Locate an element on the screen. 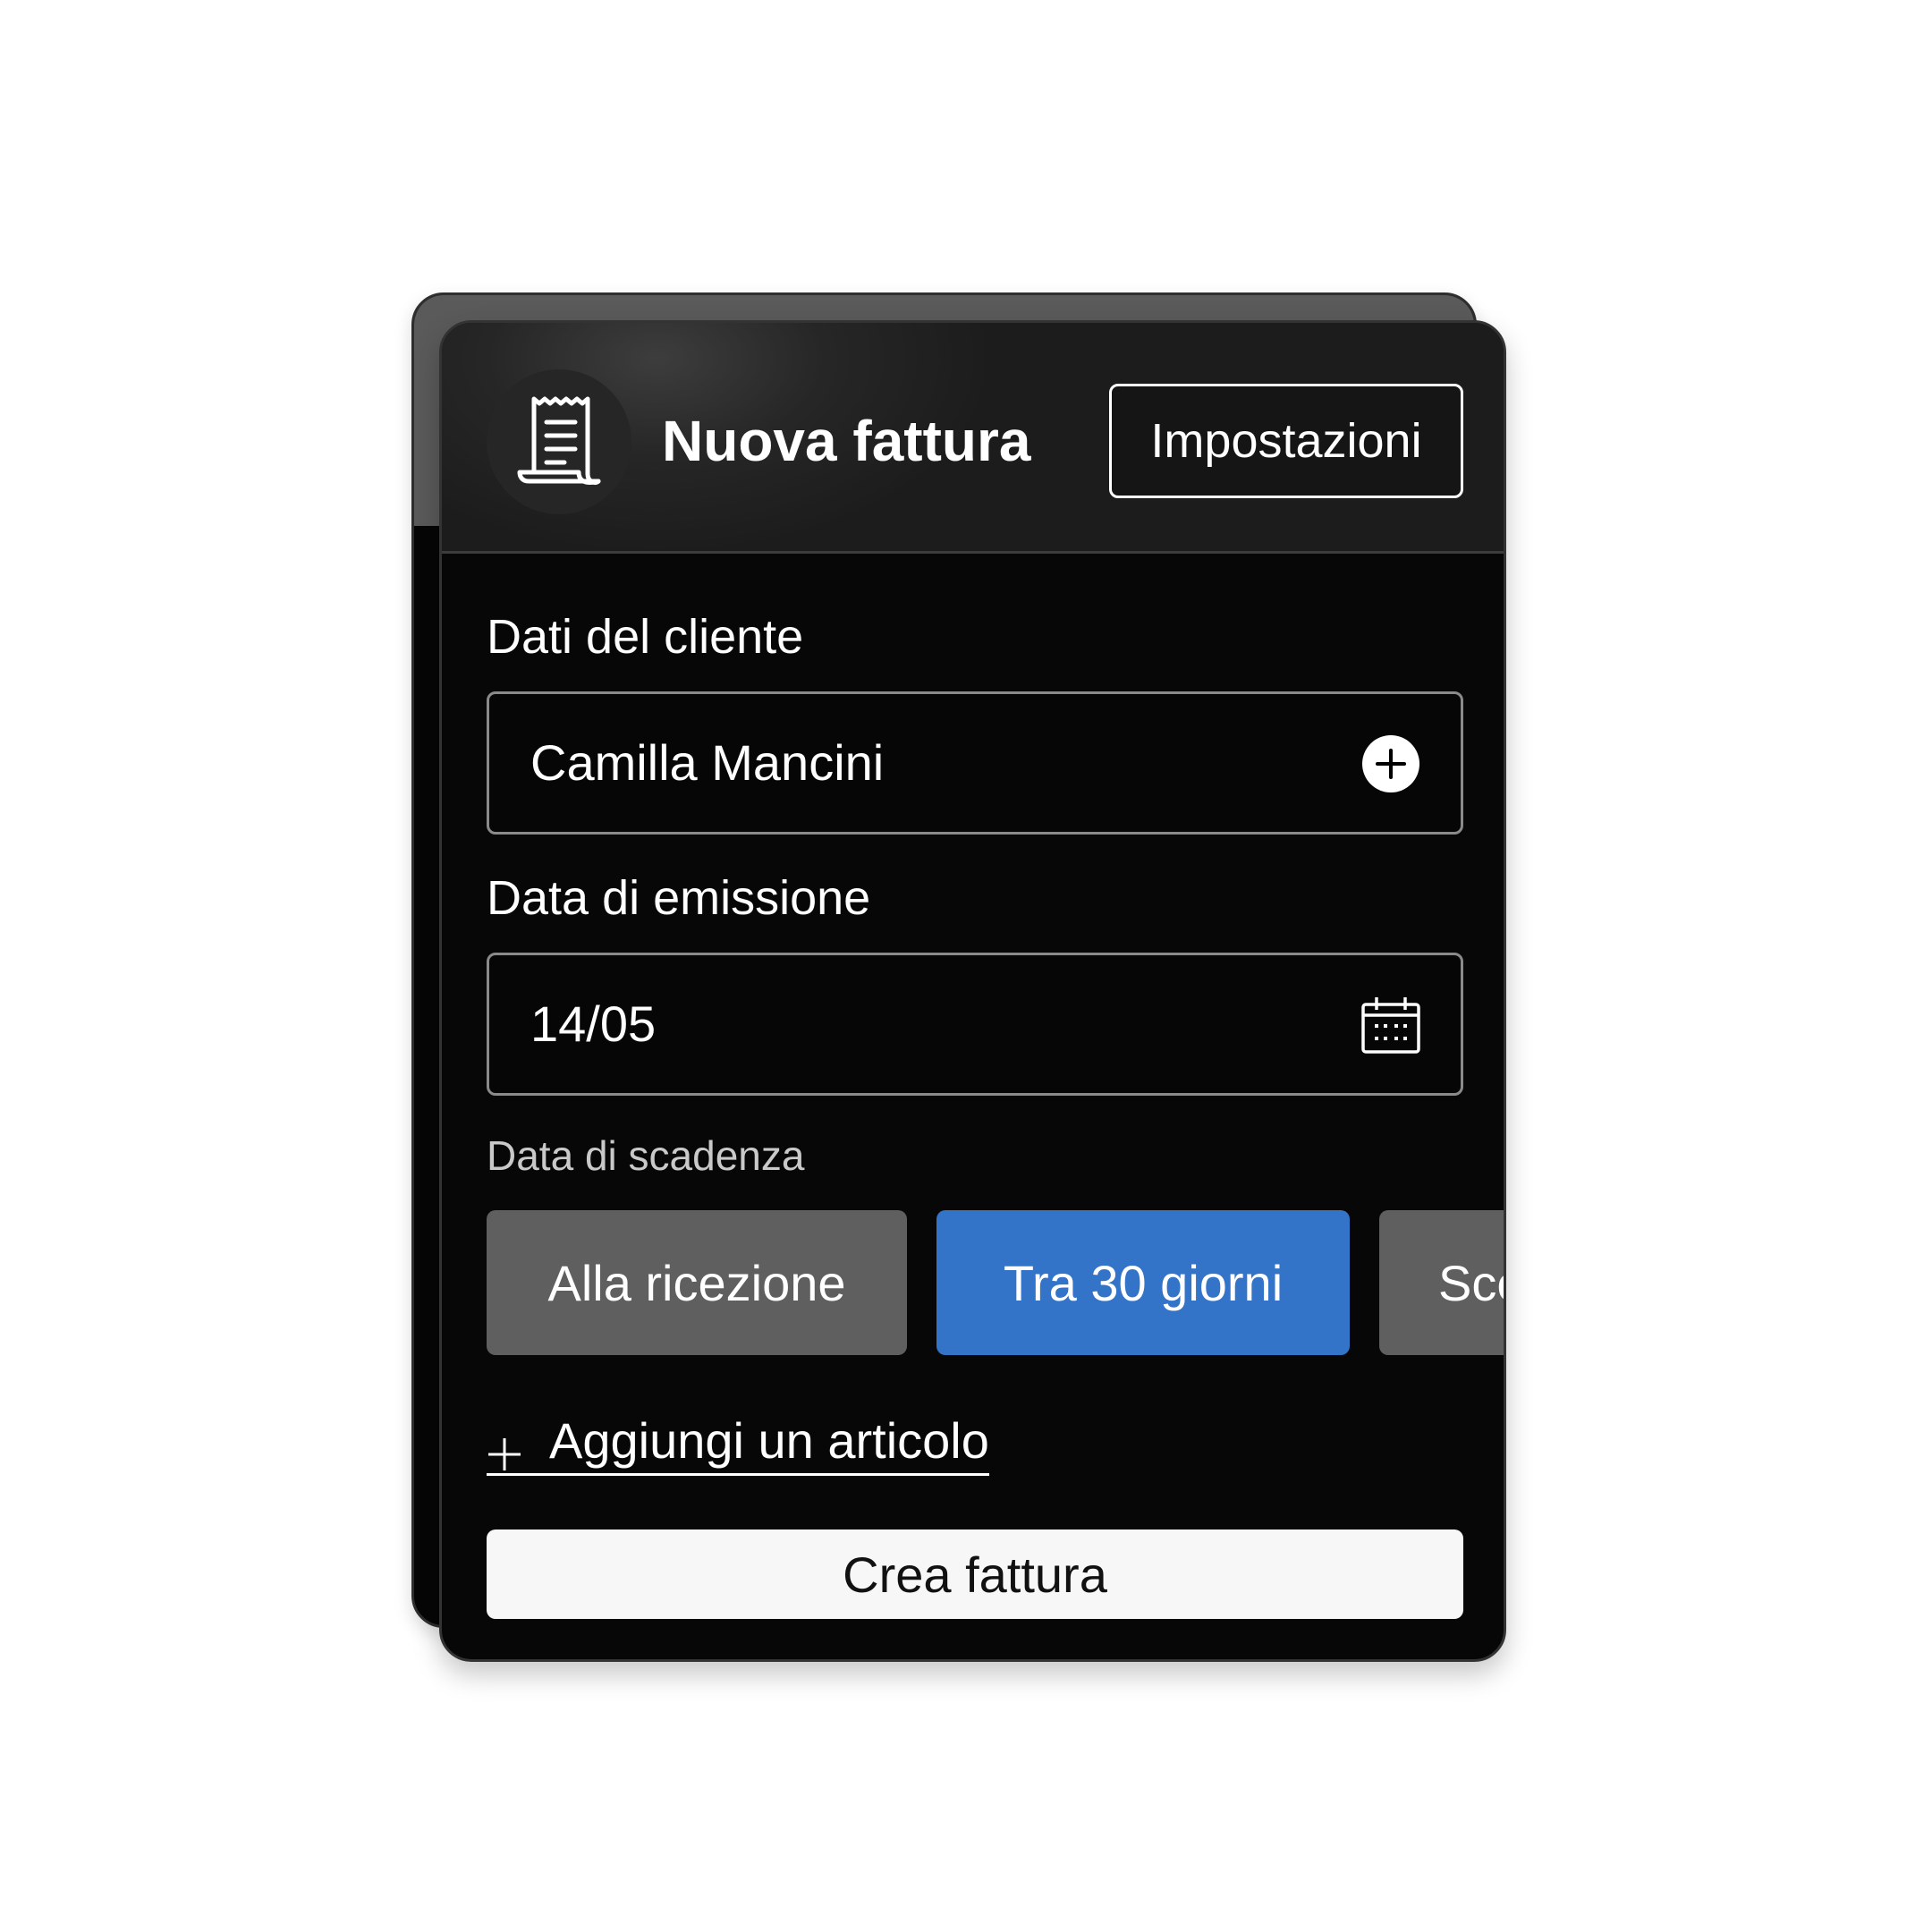 The width and height of the screenshot is (1932, 1932). client-value: Camilla Mancini is located at coordinates (707, 762).